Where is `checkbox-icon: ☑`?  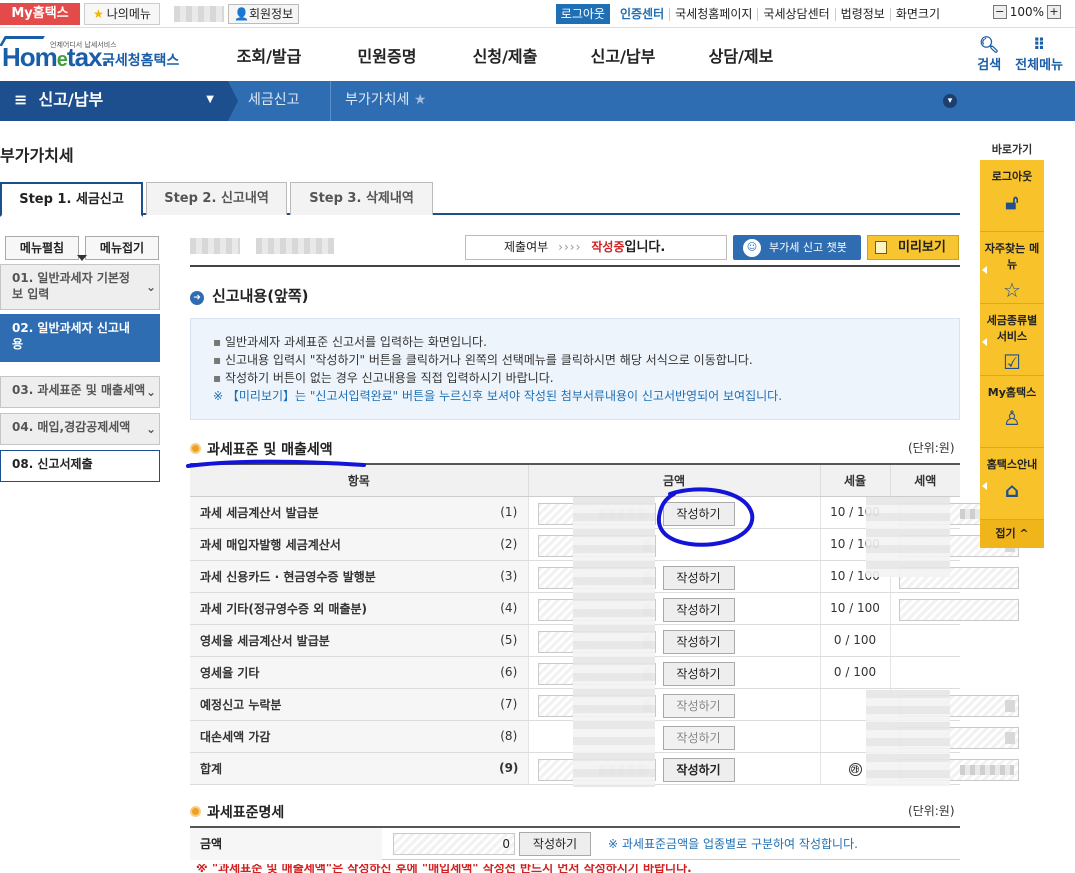 checkbox-icon: ☑ is located at coordinates (1012, 362).